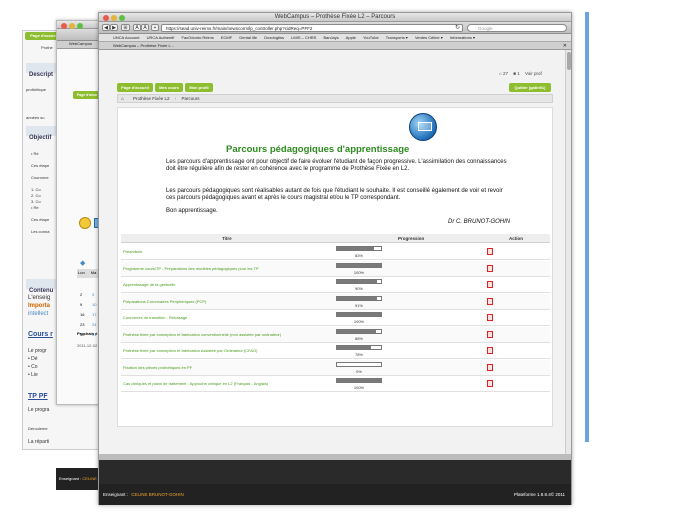  I want to click on tab-bar: WebCampus – Prothèse Fixée L... ✕, so click(335, 46).